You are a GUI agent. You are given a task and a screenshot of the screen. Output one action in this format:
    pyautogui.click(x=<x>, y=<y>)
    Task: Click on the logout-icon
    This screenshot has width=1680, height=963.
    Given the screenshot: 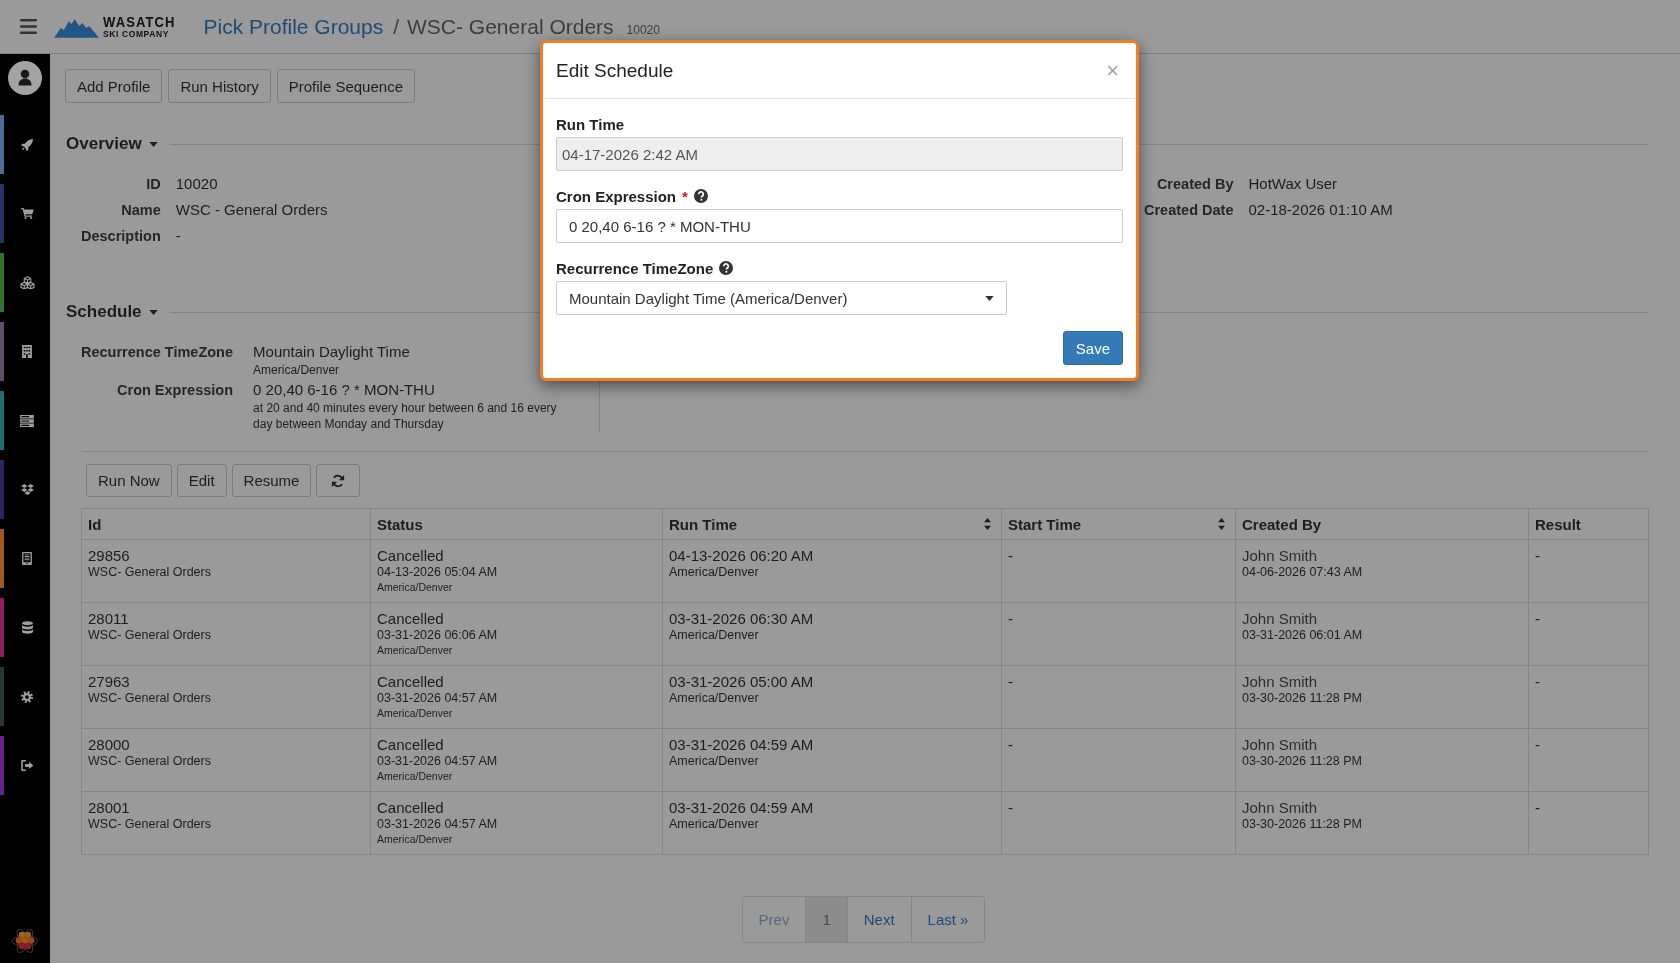 What is the action you would take?
    pyautogui.click(x=27, y=765)
    